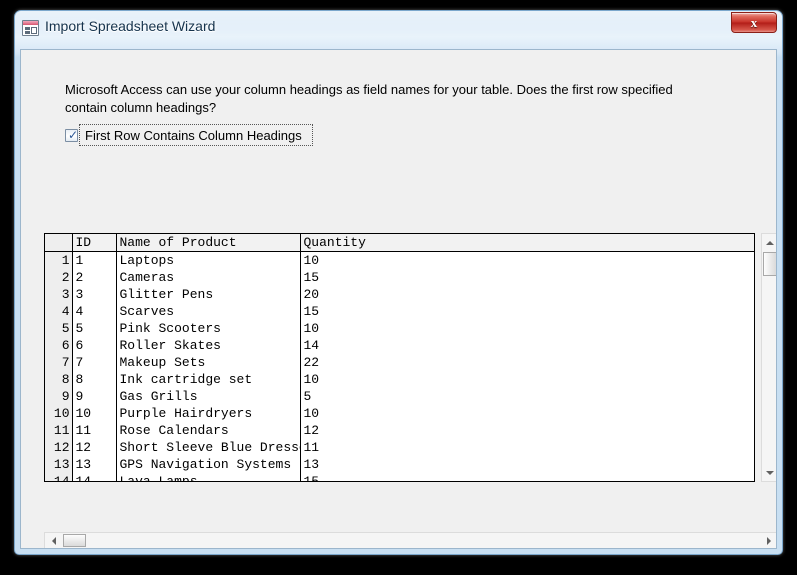 Image resolution: width=797 pixels, height=575 pixels. I want to click on triangle-left-icon, so click(53, 540).